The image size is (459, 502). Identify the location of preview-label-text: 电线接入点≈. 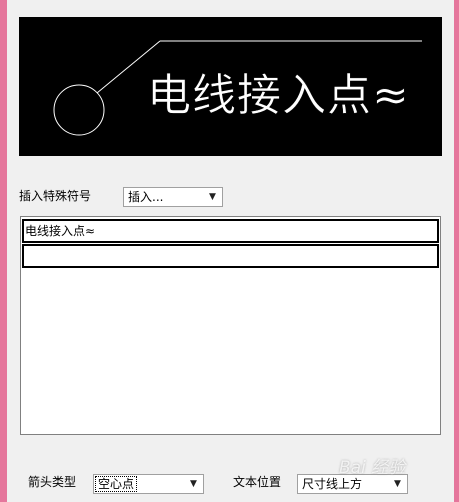
(278, 96).